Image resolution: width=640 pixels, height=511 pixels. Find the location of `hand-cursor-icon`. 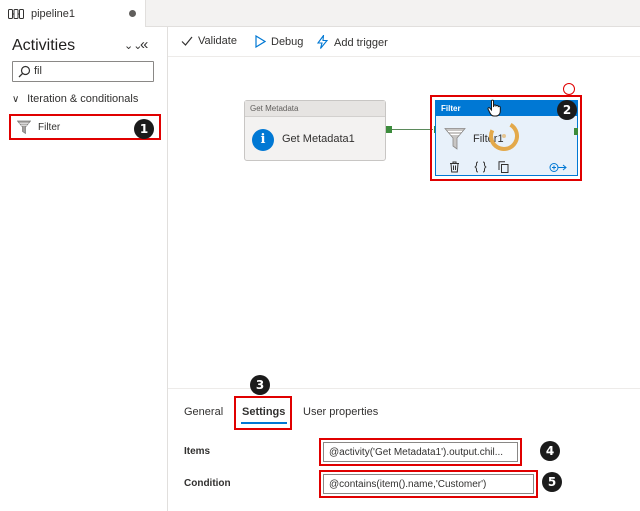

hand-cursor-icon is located at coordinates (494, 108).